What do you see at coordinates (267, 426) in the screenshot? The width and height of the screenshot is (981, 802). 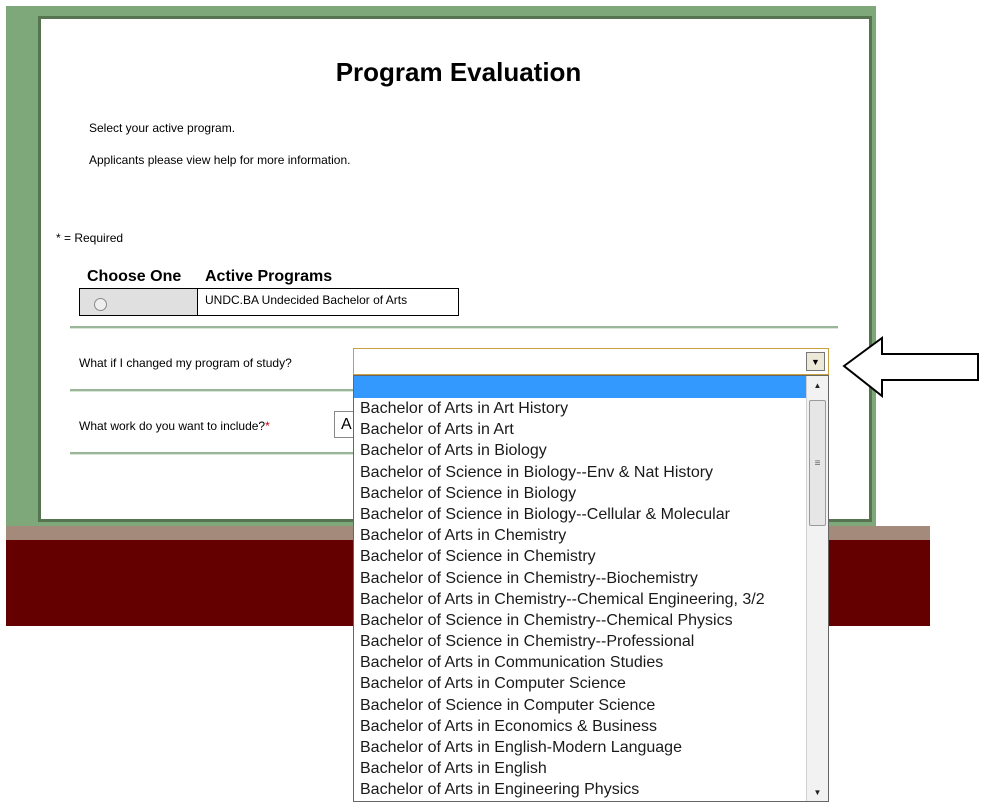 I see `required-star: *` at bounding box center [267, 426].